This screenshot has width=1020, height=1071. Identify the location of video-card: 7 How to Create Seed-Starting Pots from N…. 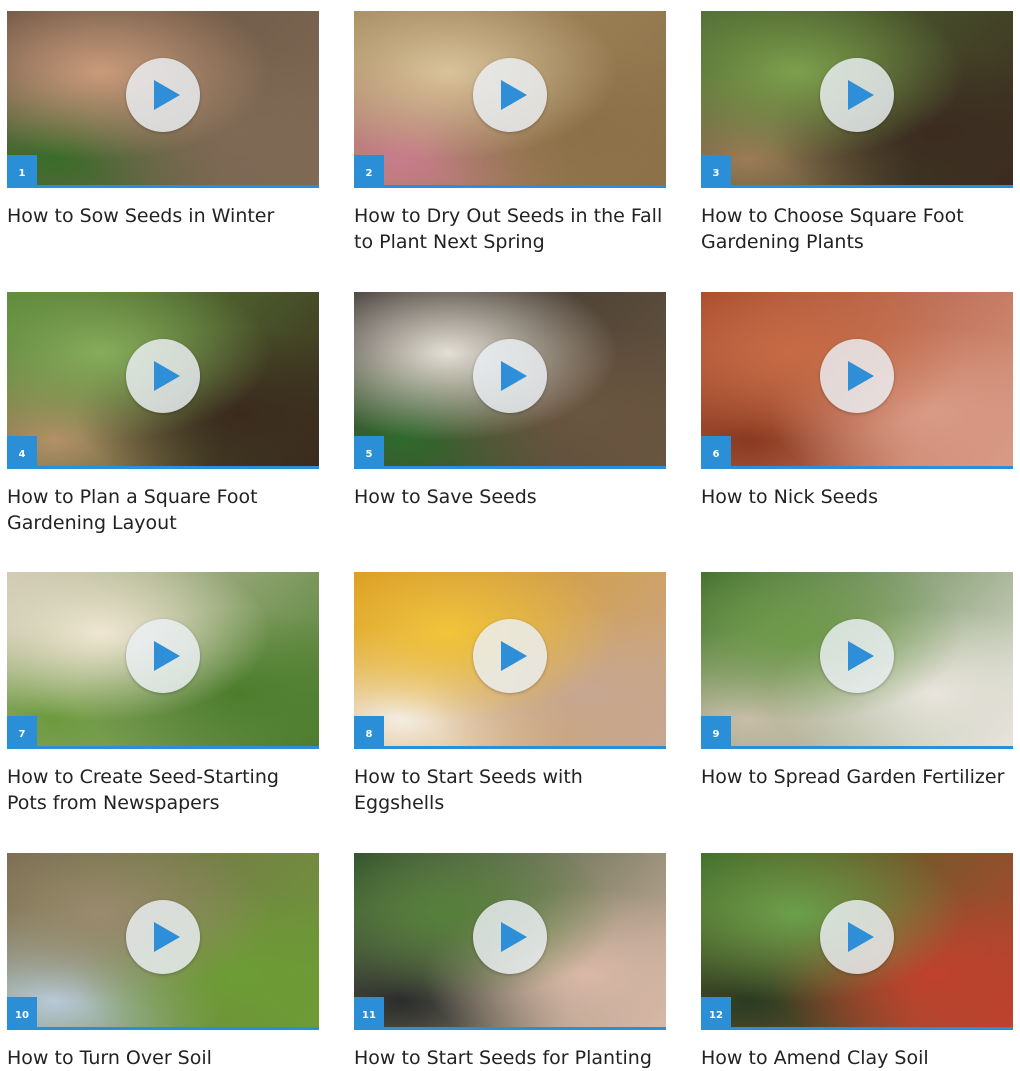
(163, 694).